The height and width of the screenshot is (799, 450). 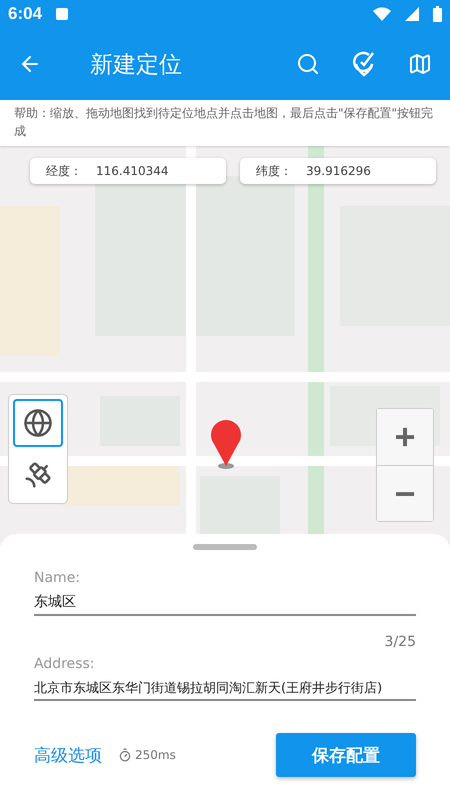 I want to click on status-time: 6:04, so click(x=25, y=14).